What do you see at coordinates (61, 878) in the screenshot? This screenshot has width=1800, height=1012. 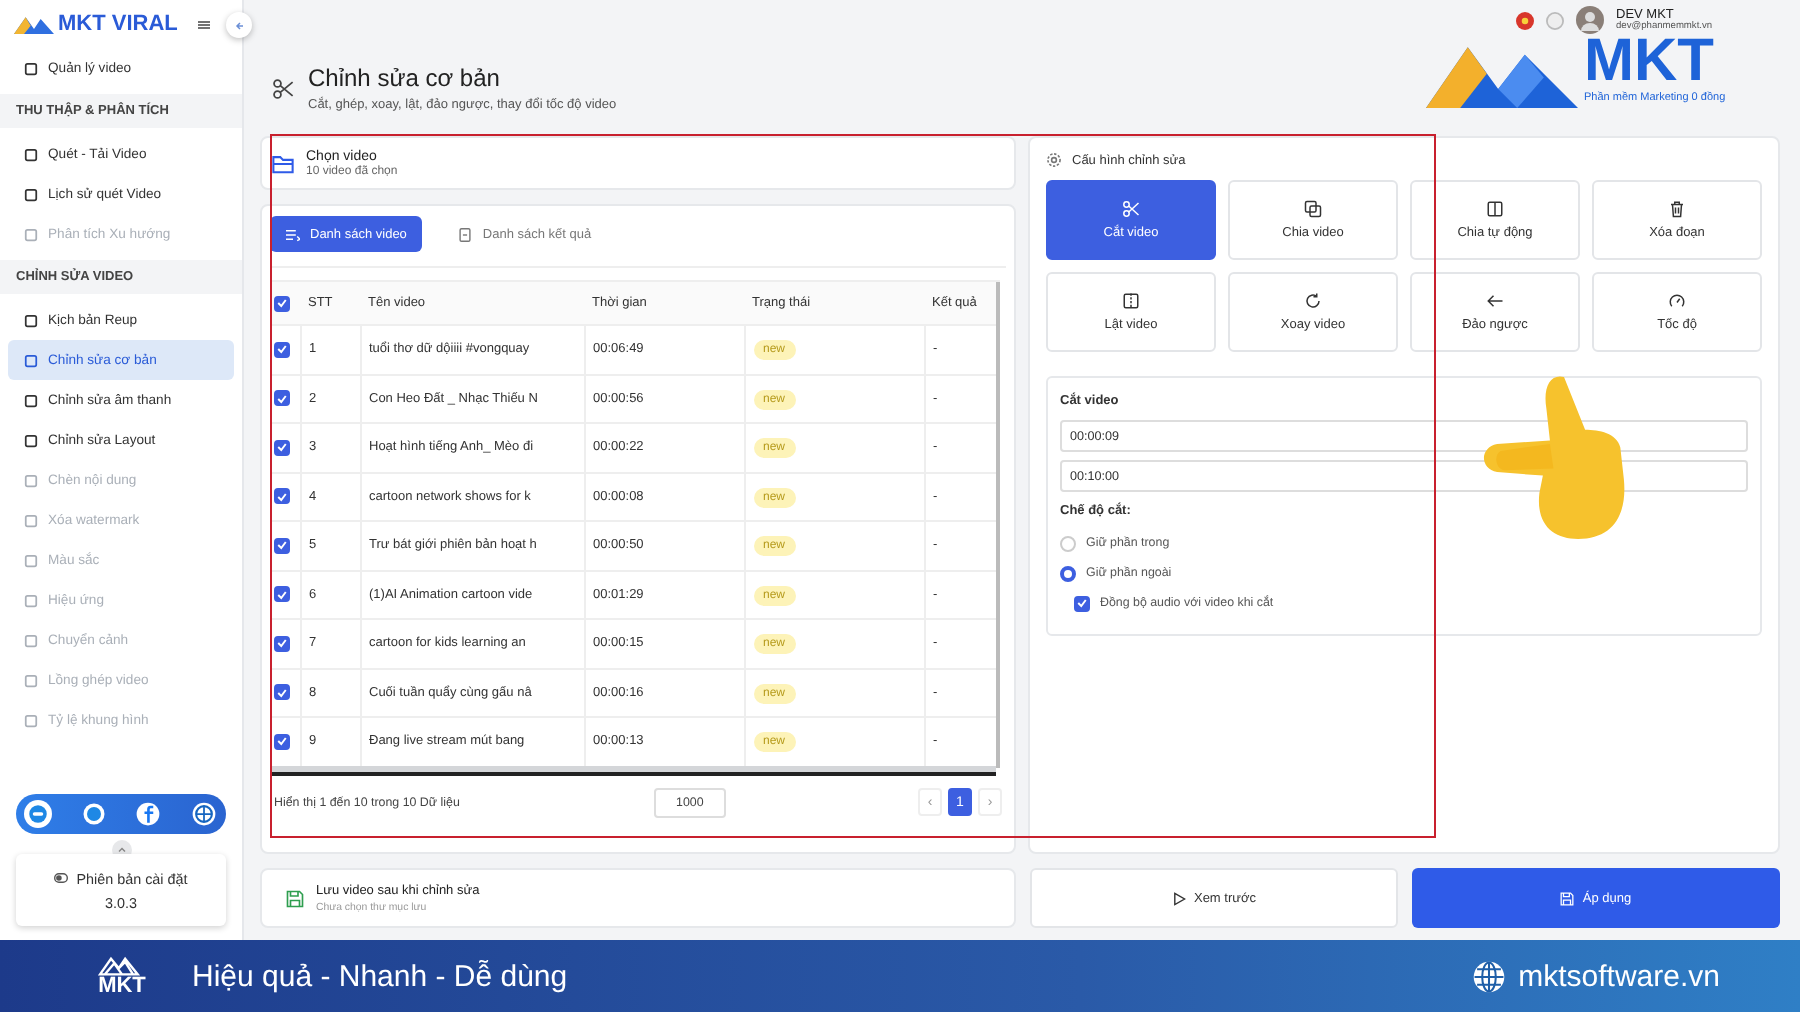 I see `toggle-icon` at bounding box center [61, 878].